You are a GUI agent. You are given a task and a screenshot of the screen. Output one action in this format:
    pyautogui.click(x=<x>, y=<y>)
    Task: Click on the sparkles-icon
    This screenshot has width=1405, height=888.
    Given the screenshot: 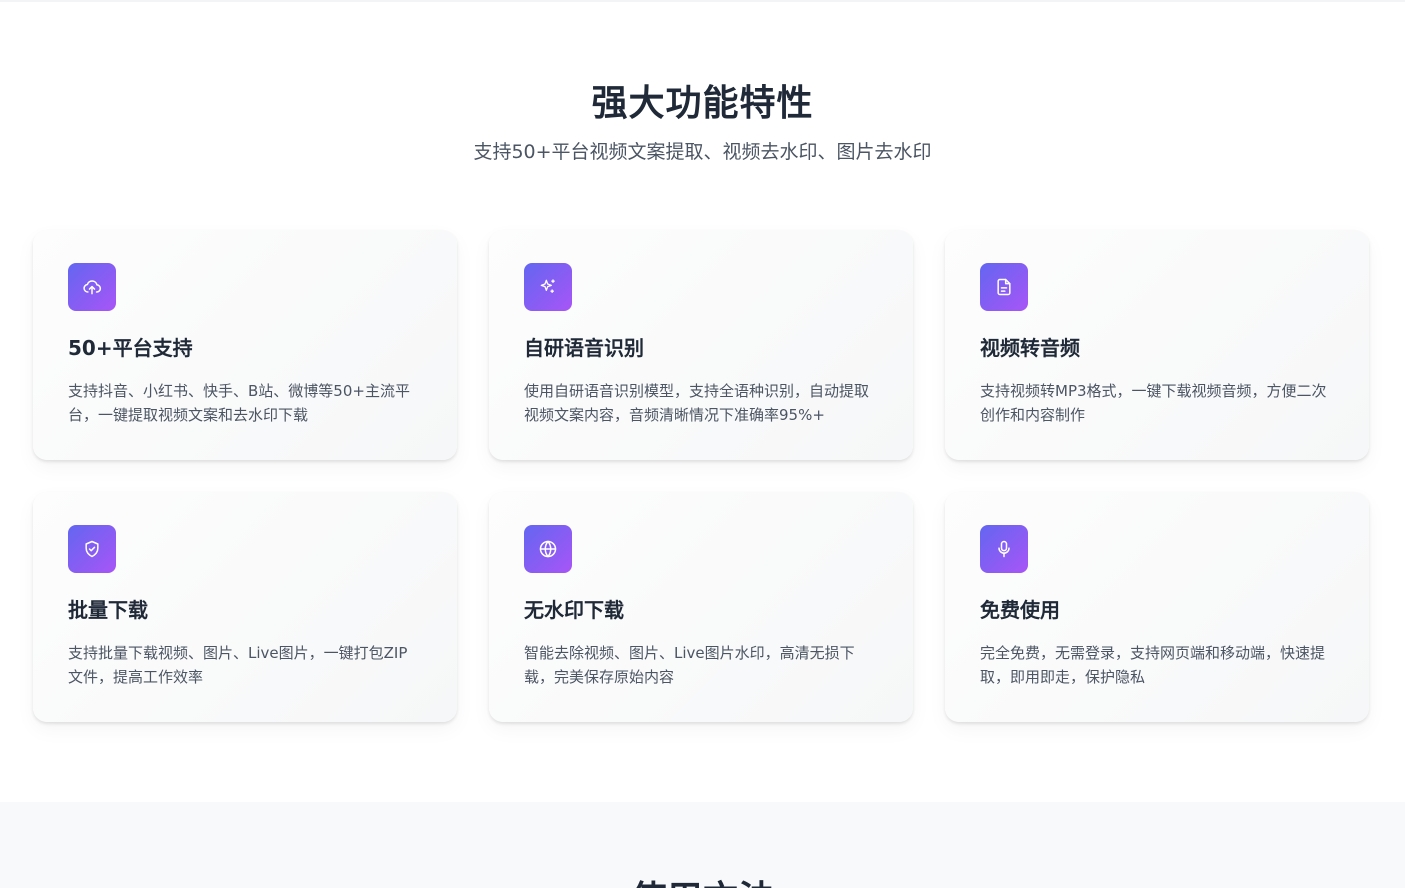 What is the action you would take?
    pyautogui.click(x=548, y=287)
    